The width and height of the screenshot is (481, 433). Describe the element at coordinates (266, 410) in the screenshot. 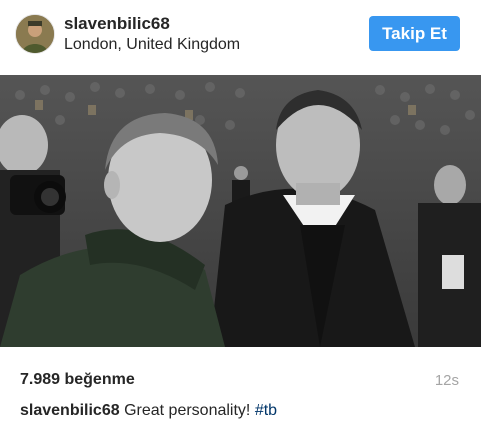

I see `caption-hashtag: #tb` at that location.